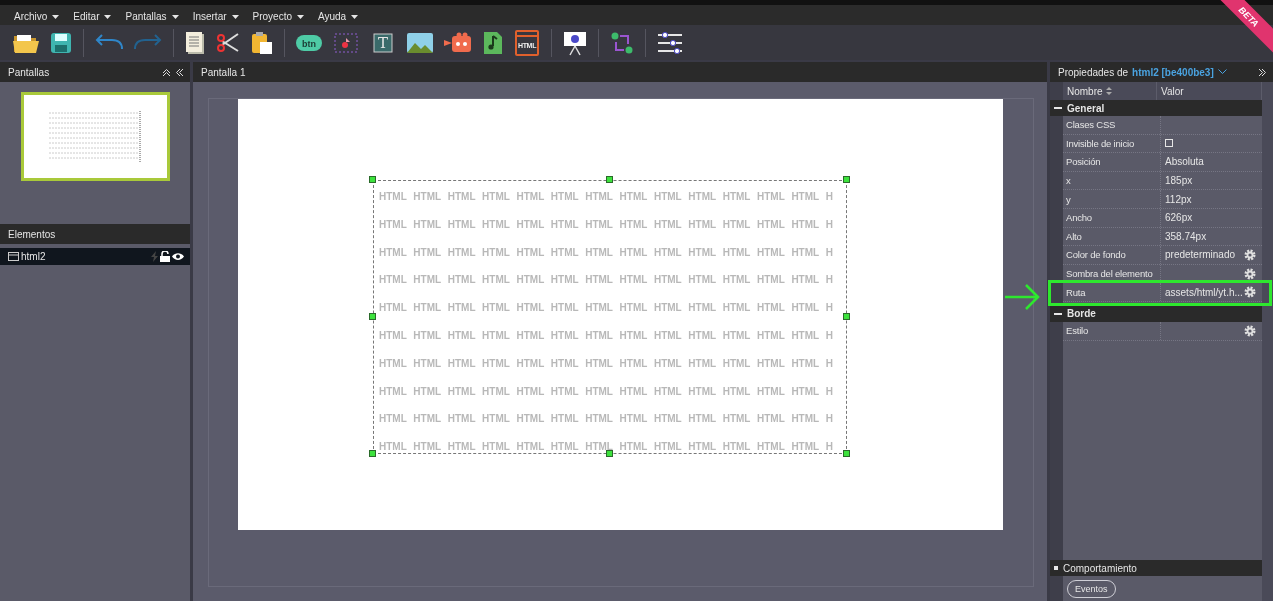 The height and width of the screenshot is (601, 1273). Describe the element at coordinates (493, 42) in the screenshot. I see `music-note-icon` at that location.